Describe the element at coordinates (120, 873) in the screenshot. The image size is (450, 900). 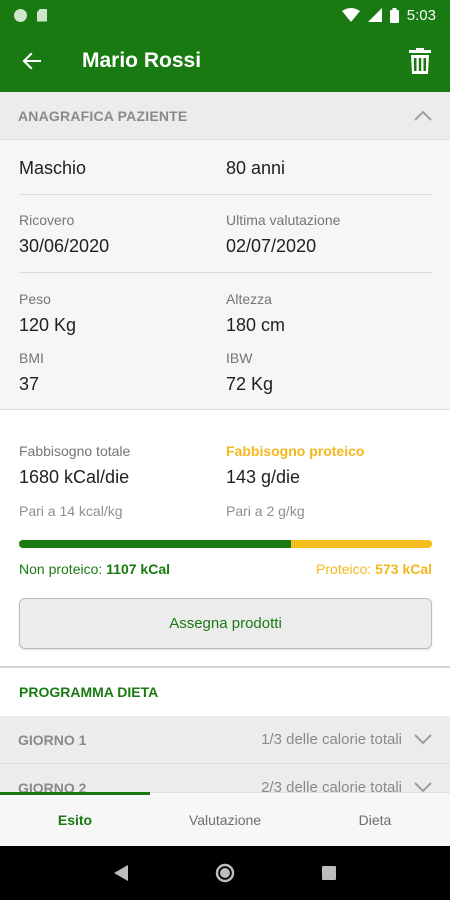
I see `nav-back-icon` at that location.